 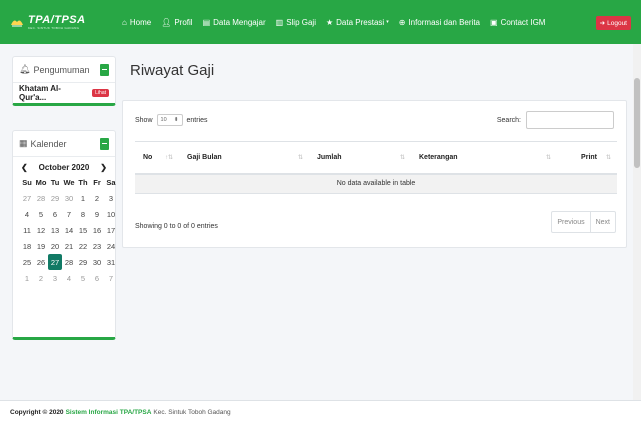 What do you see at coordinates (41, 182) in the screenshot?
I see `weekday-header: Mo` at bounding box center [41, 182].